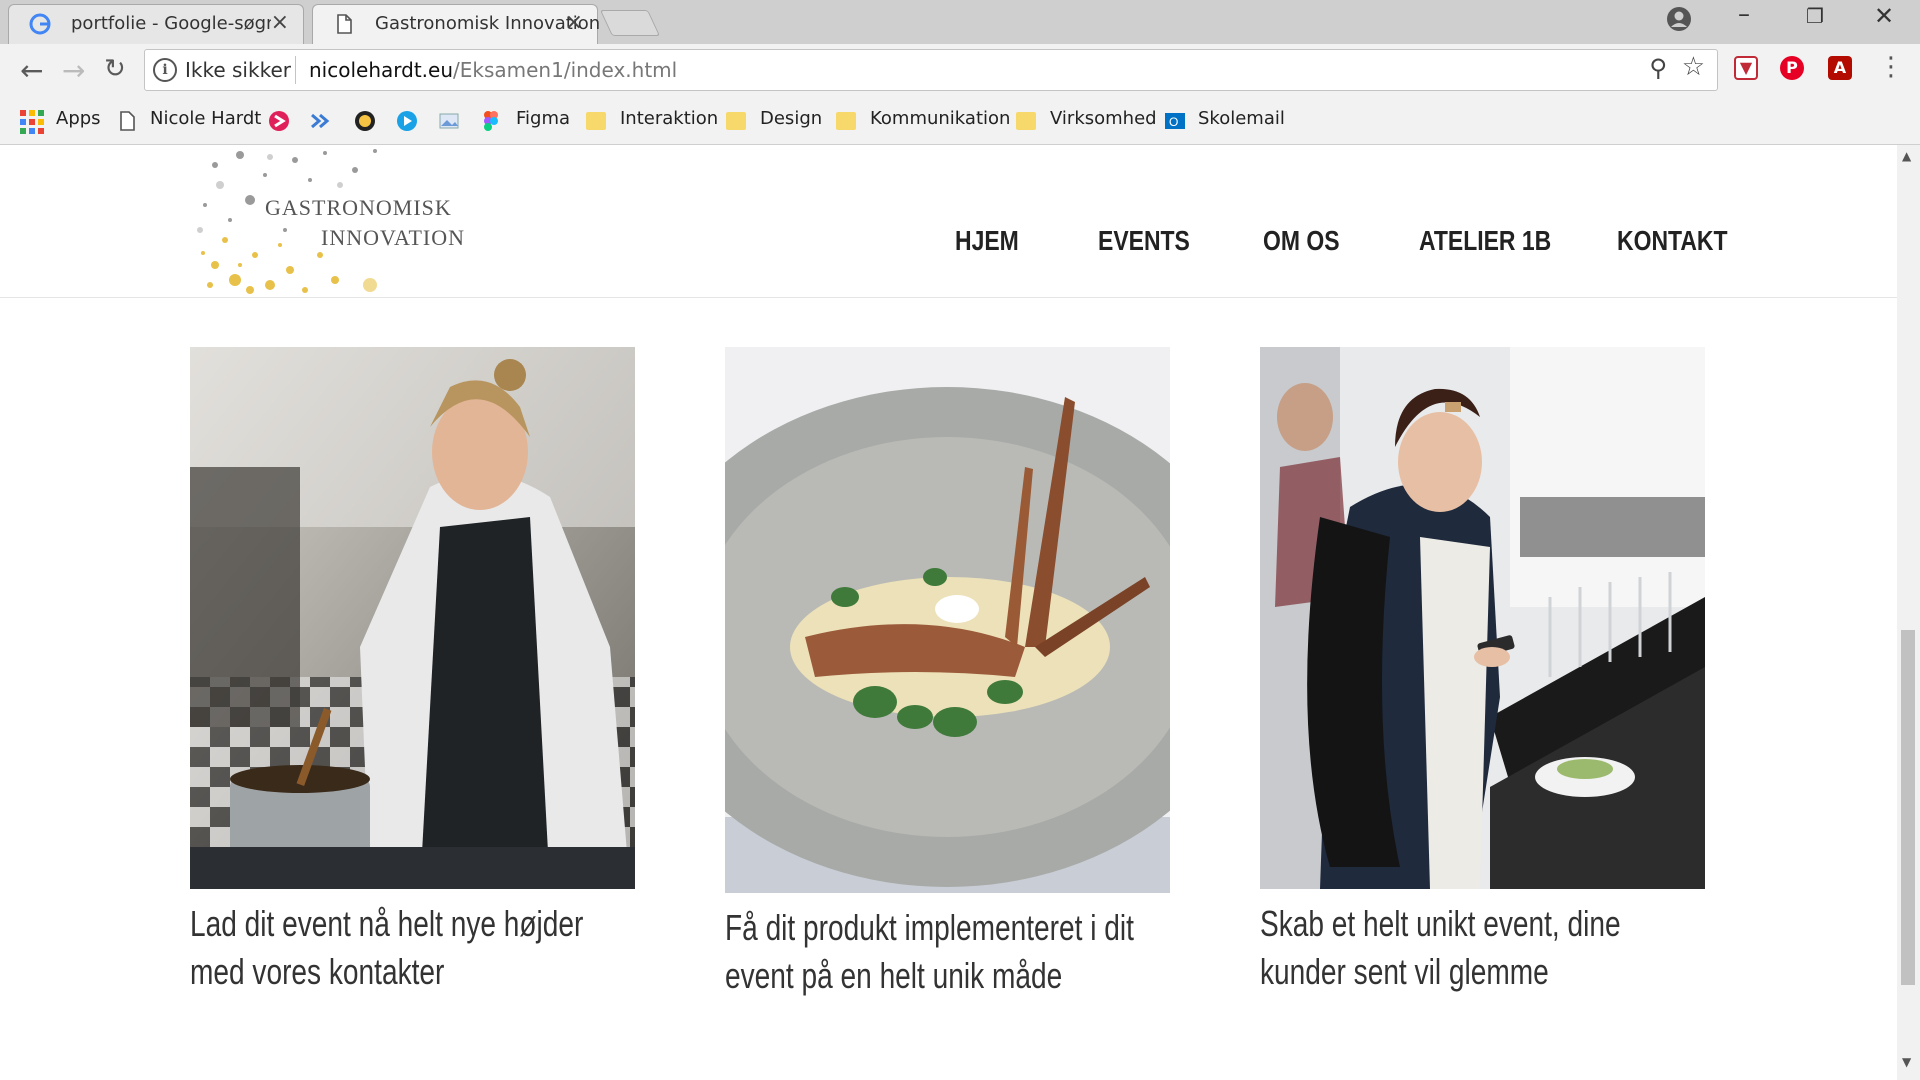 The width and height of the screenshot is (1920, 1080). Describe the element at coordinates (449, 121) in the screenshot. I see `image-icon` at that location.